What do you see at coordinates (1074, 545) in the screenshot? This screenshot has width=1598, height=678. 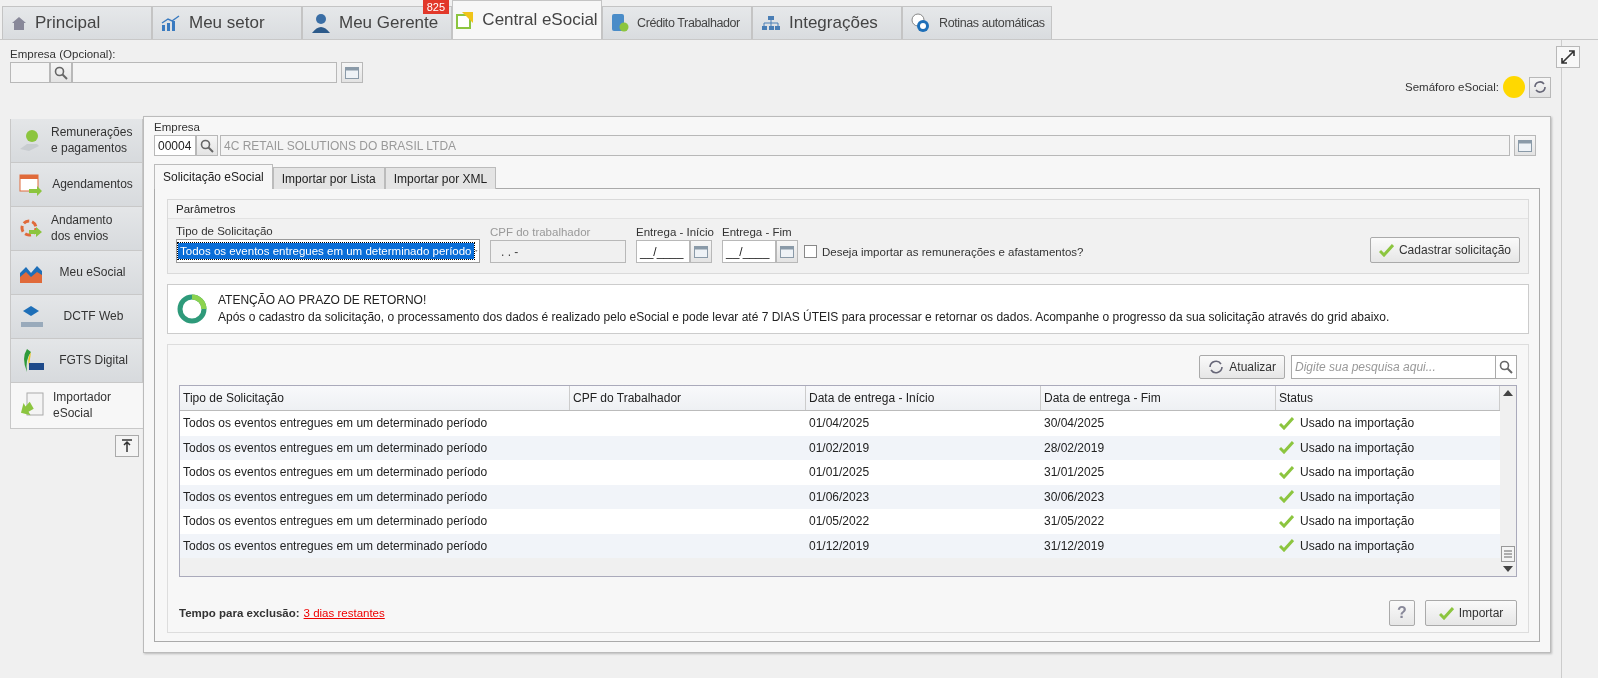 I see `table-cell: 31/12/2019` at bounding box center [1074, 545].